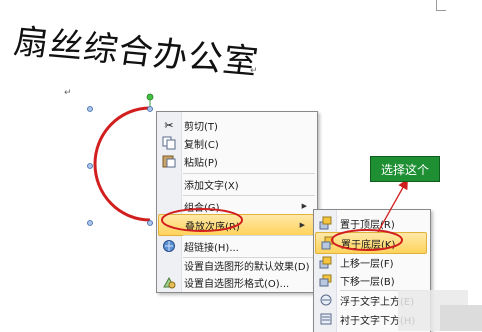  What do you see at coordinates (211, 186) in the screenshot?
I see `menu-item-label: 添加文字(X)` at bounding box center [211, 186].